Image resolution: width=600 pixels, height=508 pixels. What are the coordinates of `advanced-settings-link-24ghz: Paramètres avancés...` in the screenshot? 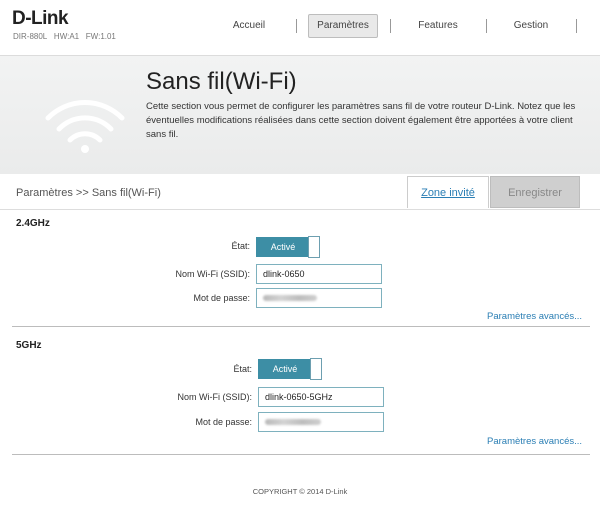 It's located at (534, 316).